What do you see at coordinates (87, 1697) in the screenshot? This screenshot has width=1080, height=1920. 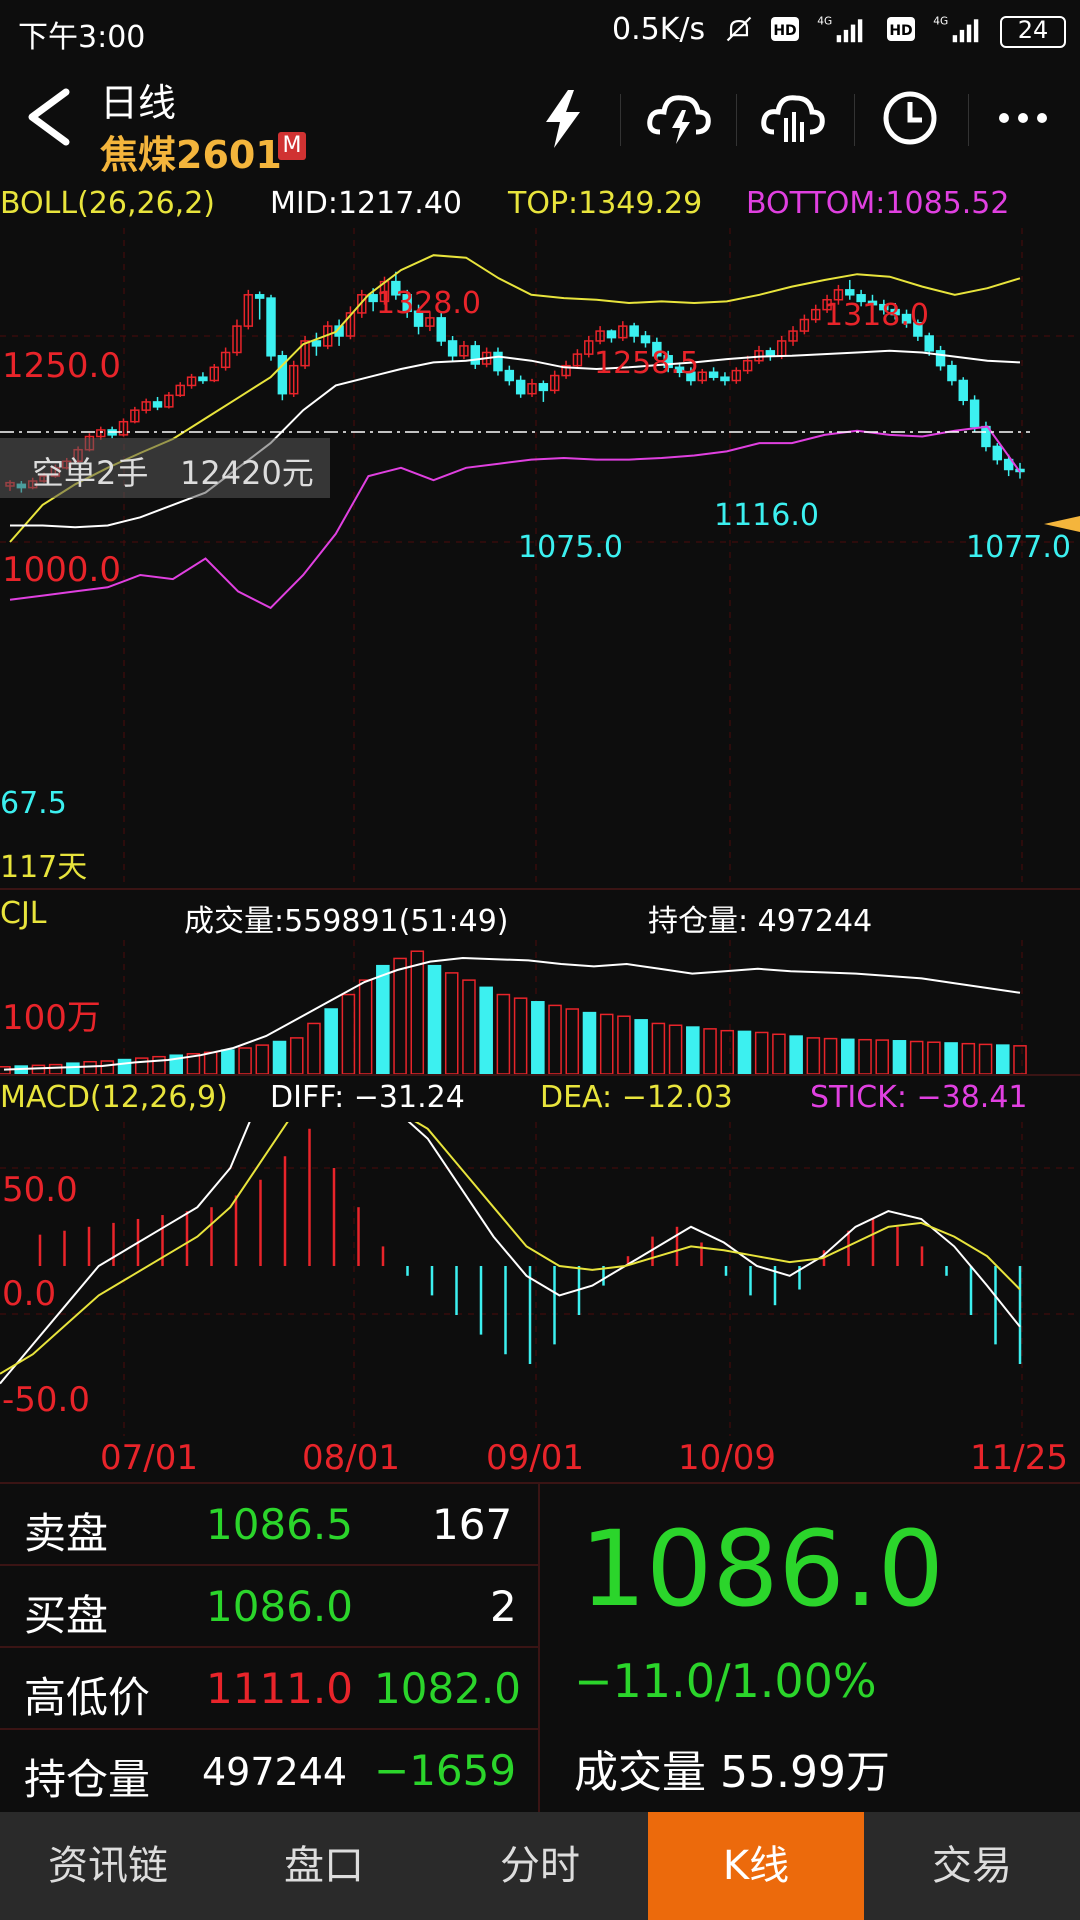 I see `high-low-label: 高低价` at bounding box center [87, 1697].